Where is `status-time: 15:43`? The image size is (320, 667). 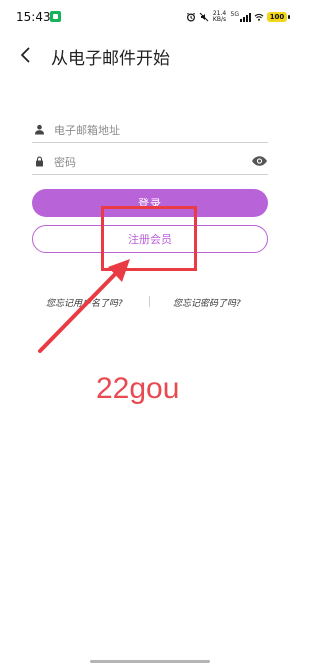
status-time: 15:43 is located at coordinates (33, 17).